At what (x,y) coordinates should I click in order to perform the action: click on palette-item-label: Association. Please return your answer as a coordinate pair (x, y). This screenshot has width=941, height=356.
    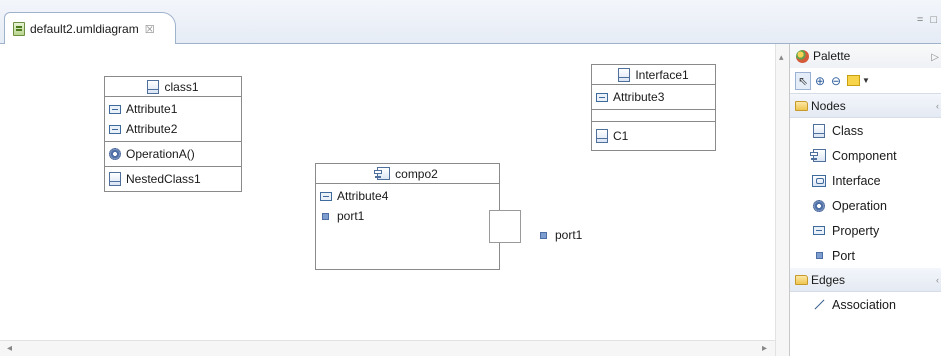
    Looking at the image, I should click on (864, 304).